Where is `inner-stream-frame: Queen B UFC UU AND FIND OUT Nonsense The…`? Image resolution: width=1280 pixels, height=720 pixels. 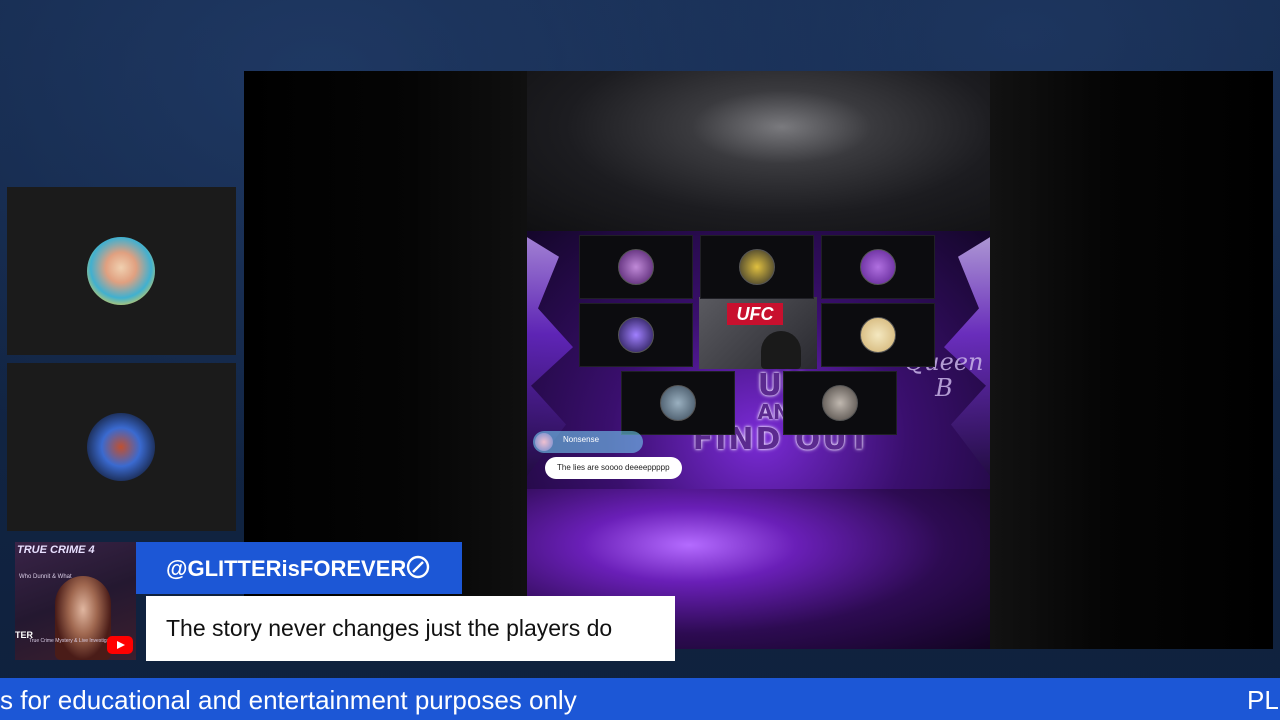
inner-stream-frame: Queen B UFC UU AND FIND OUT Nonsense The… is located at coordinates (758, 360).